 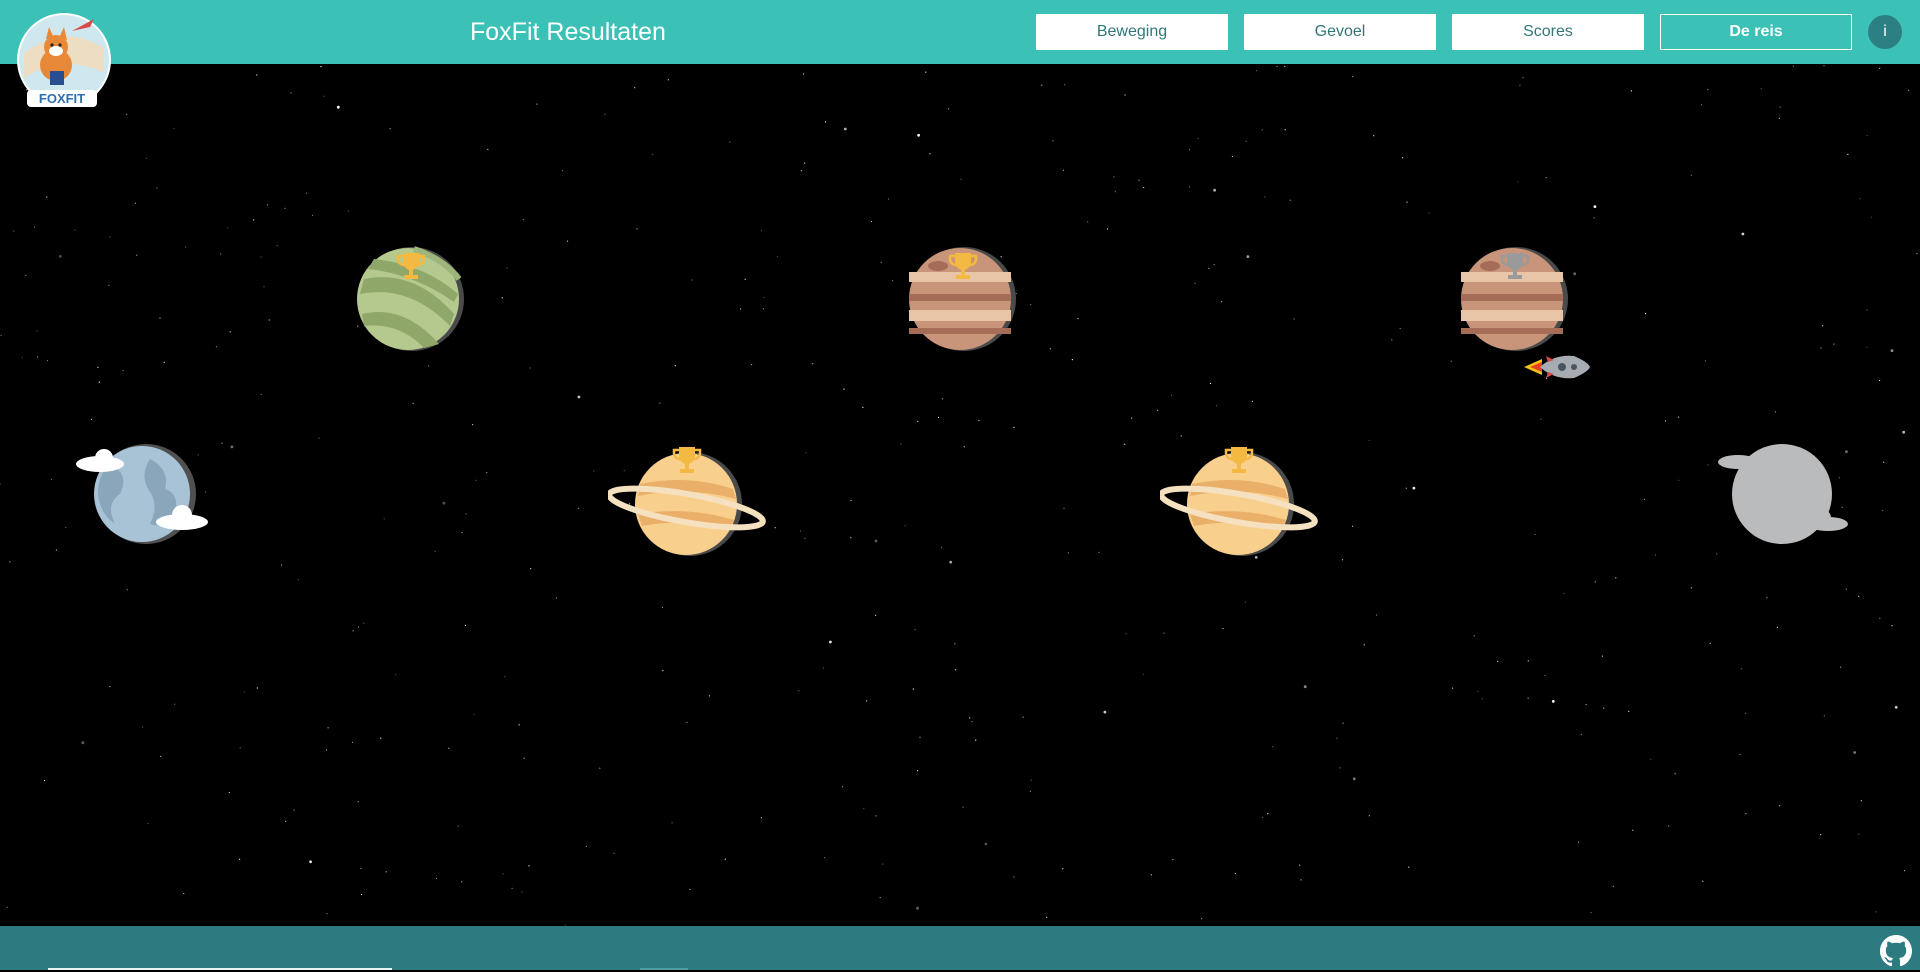 I want to click on footer, so click(x=960, y=948).